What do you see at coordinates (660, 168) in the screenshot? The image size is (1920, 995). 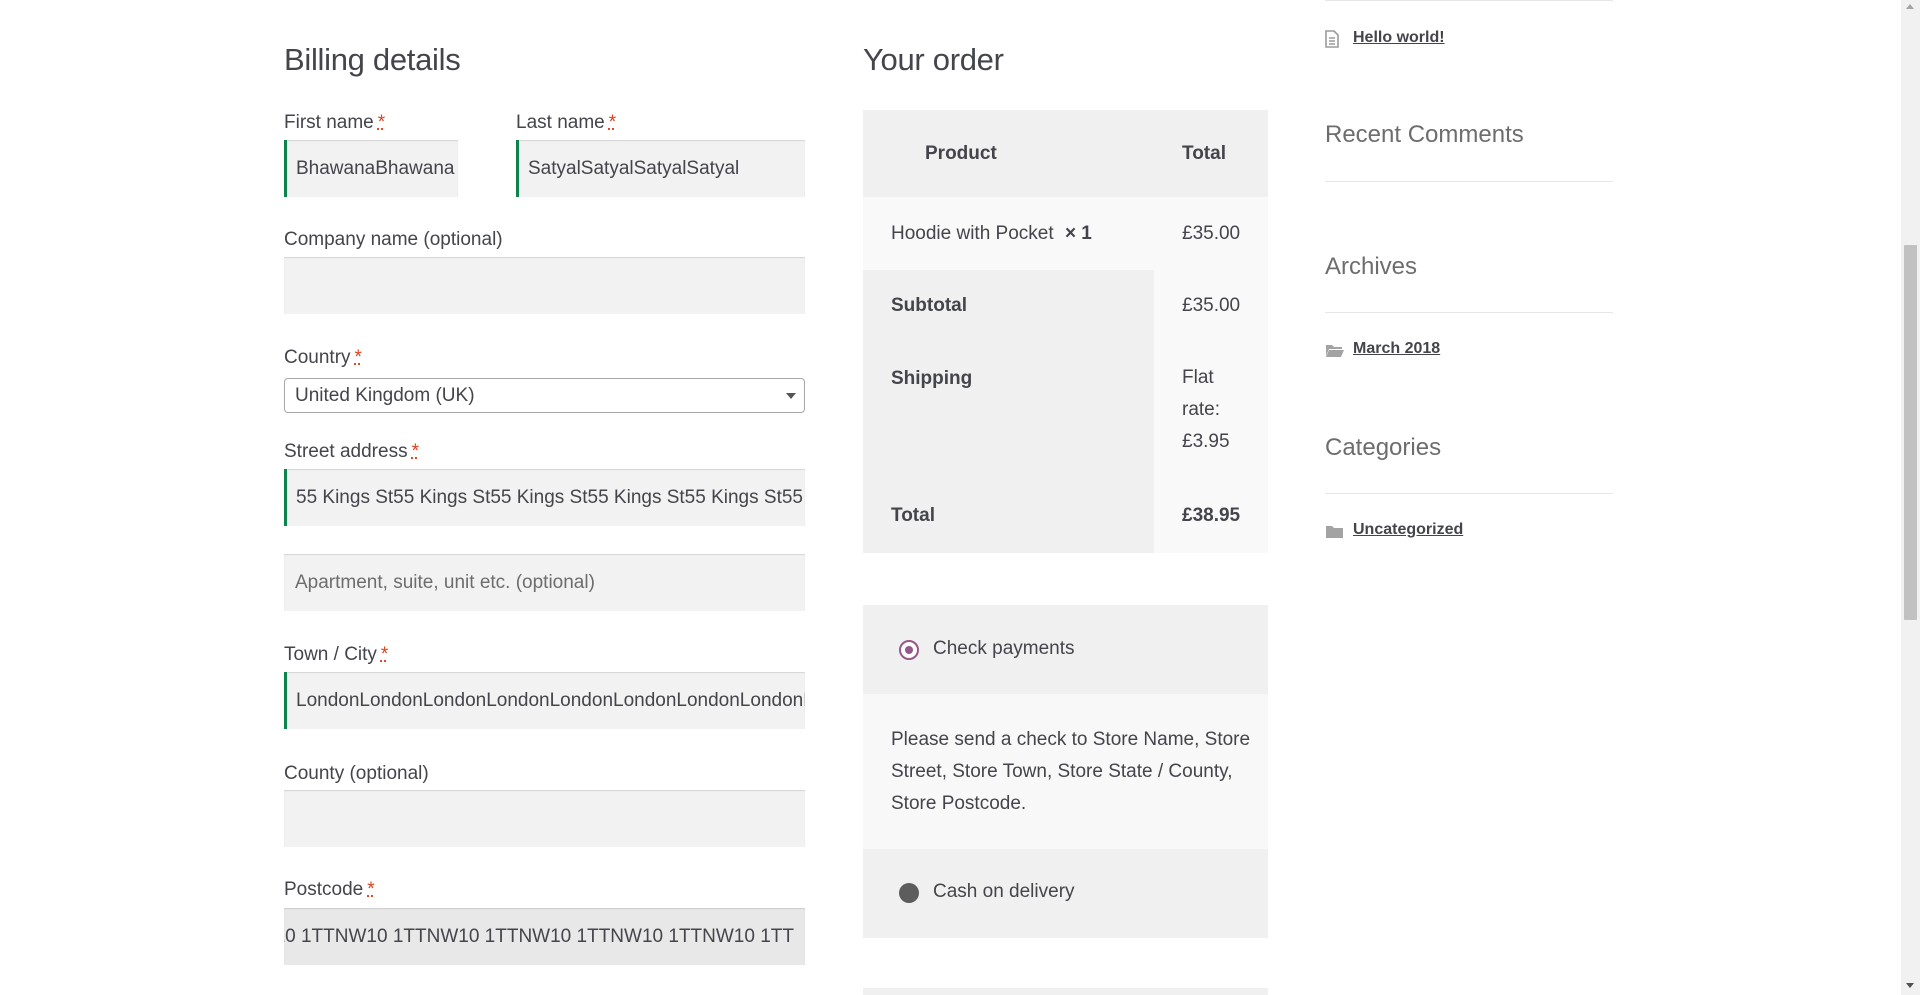 I see `last-name-field: SatyalSatyalSatyalSatyal` at bounding box center [660, 168].